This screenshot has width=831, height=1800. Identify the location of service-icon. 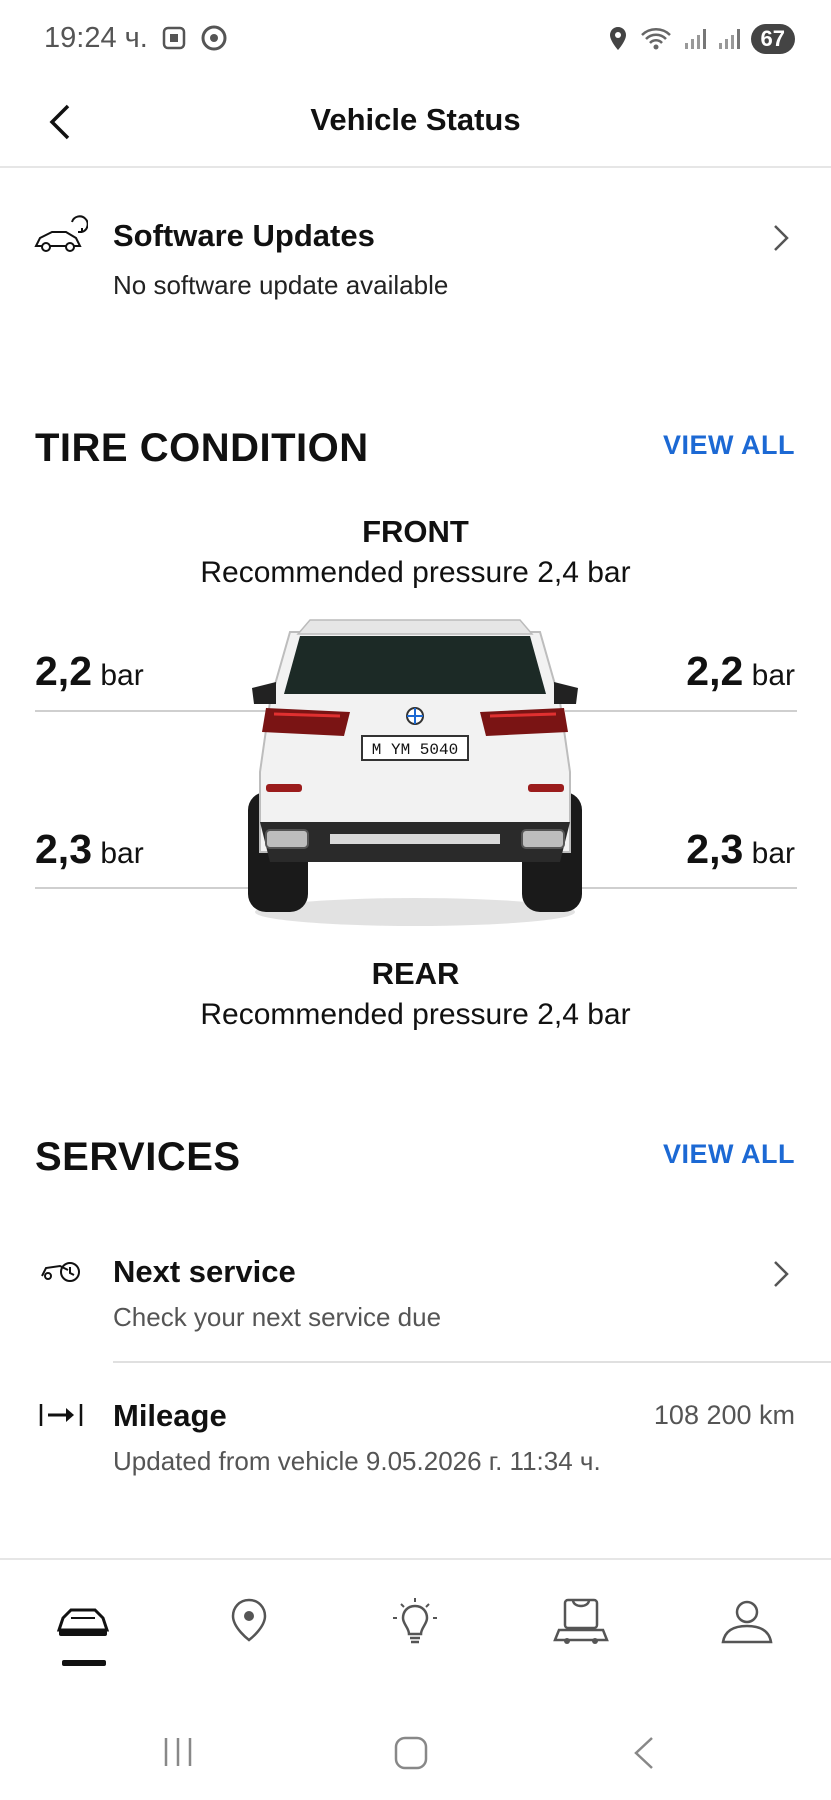
(60, 1272).